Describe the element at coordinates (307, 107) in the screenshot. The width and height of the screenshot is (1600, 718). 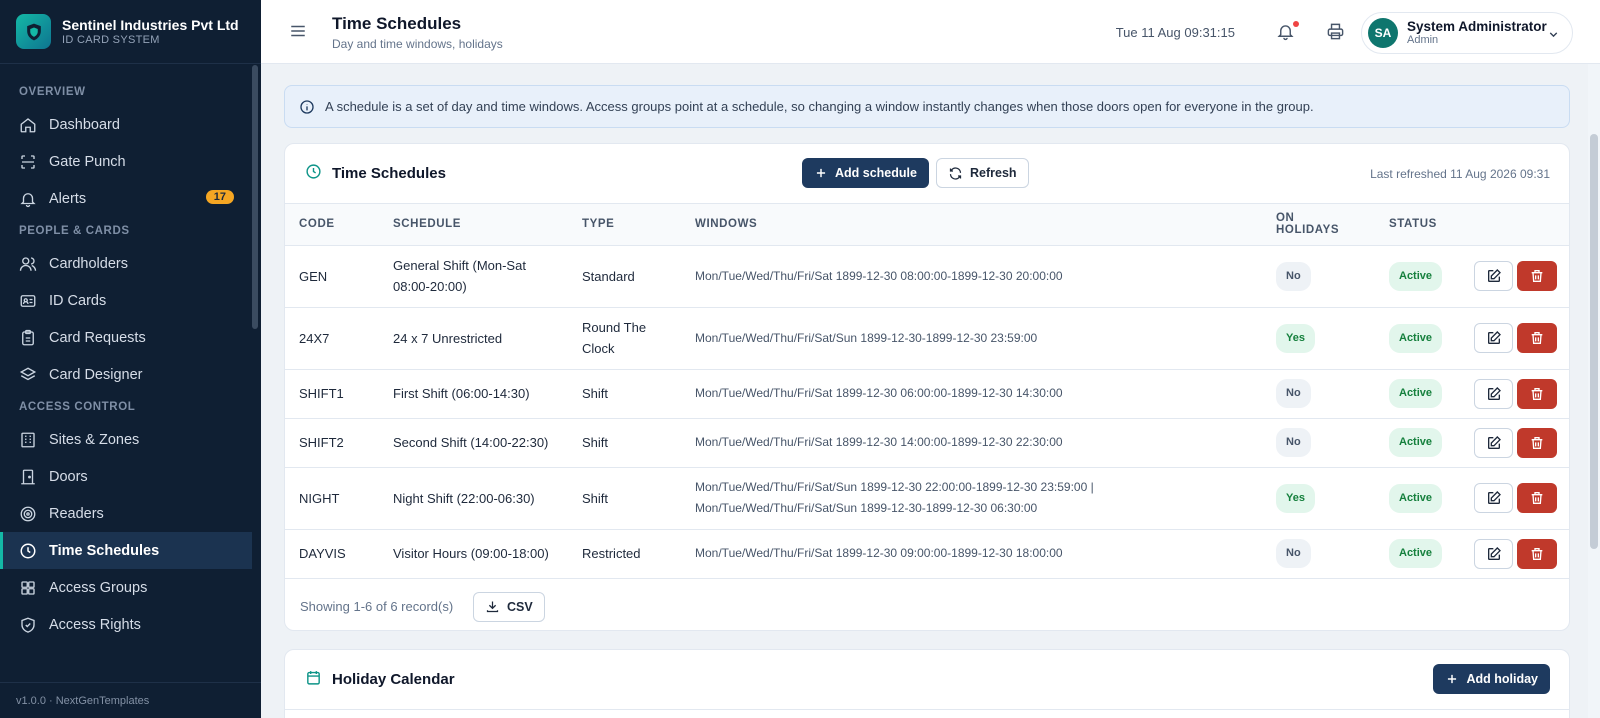
I see `info-icon` at that location.